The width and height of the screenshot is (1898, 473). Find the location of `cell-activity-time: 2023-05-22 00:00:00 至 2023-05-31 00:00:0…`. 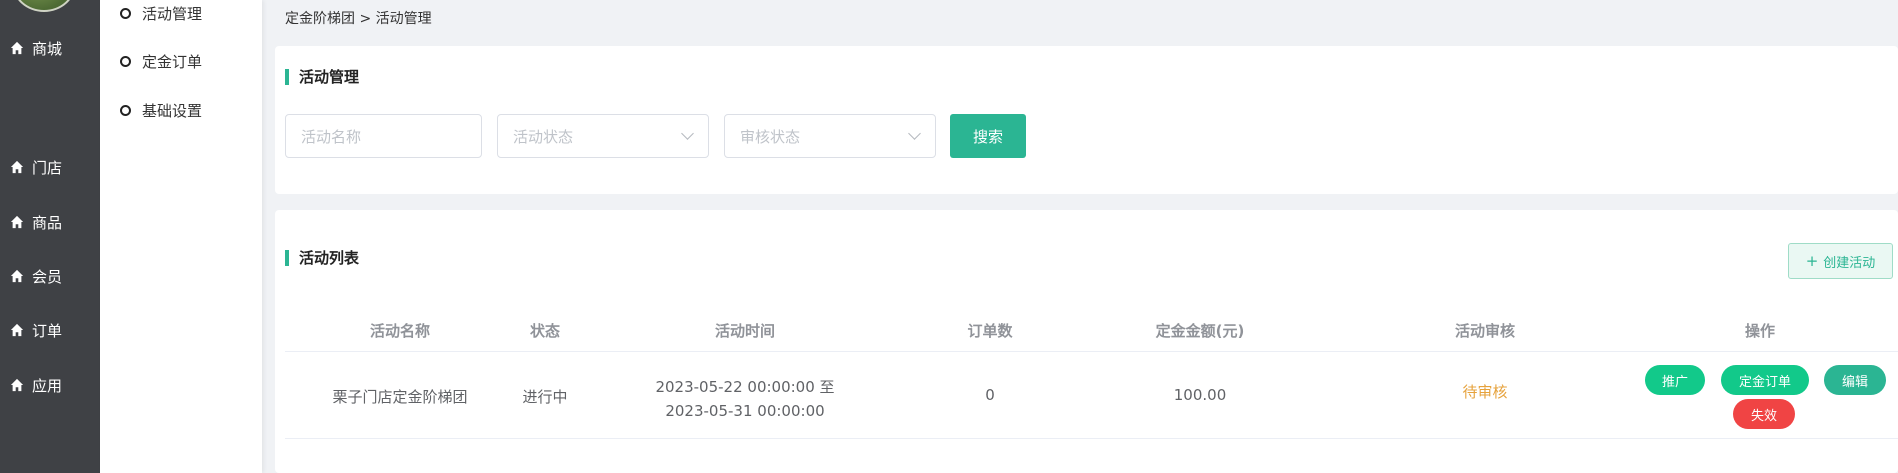

cell-activity-time: 2023-05-22 00:00:00 至 2023-05-31 00:00:0… is located at coordinates (745, 399).